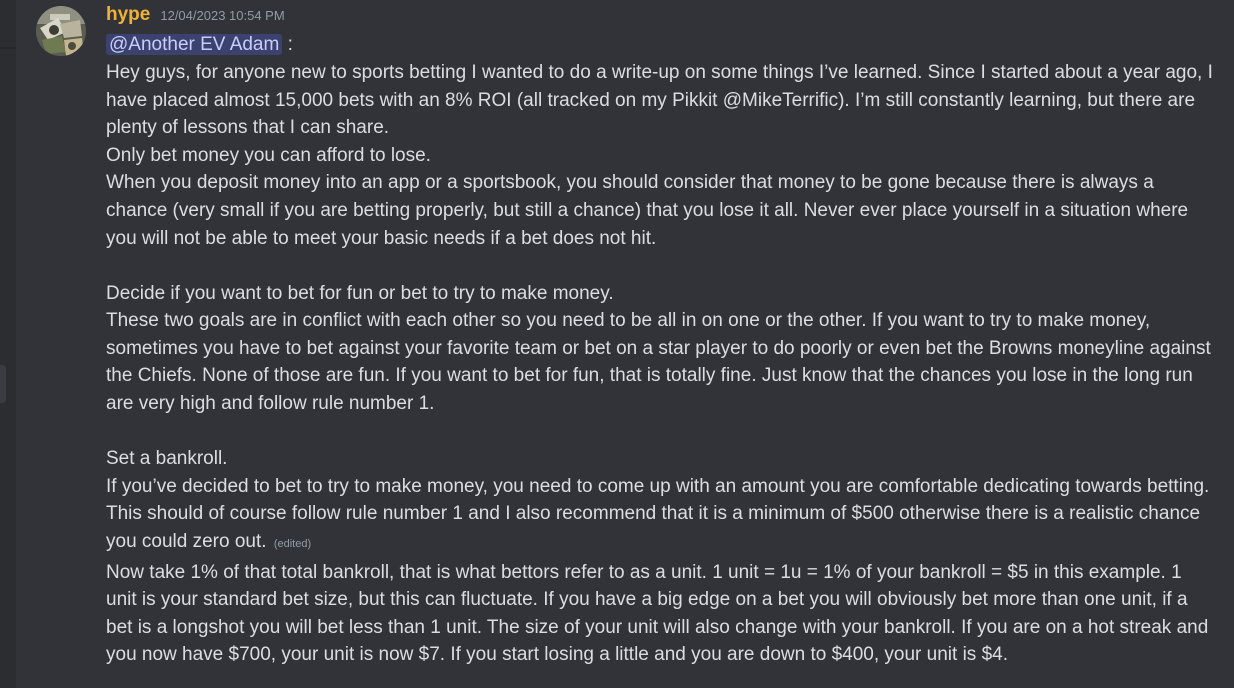  Describe the element at coordinates (268, 155) in the screenshot. I see `rule1-title: Only bet money you can afford to lose.` at that location.